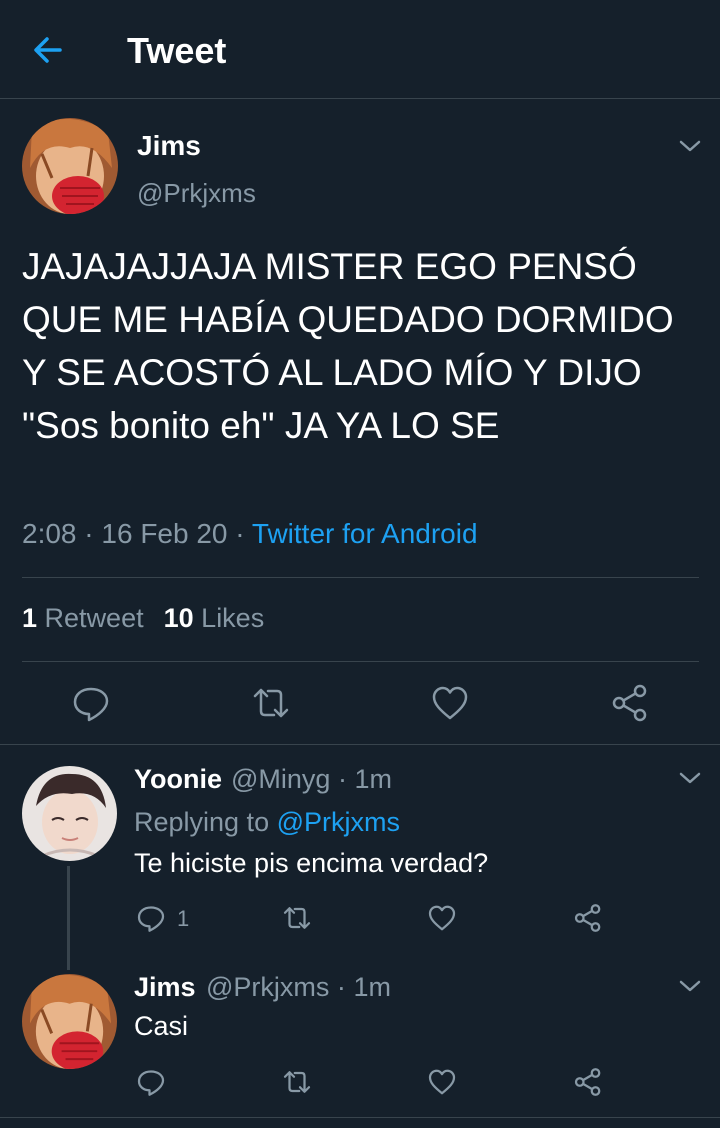 Image resolution: width=720 pixels, height=1128 pixels. I want to click on replying-label: Replying to, so click(202, 822).